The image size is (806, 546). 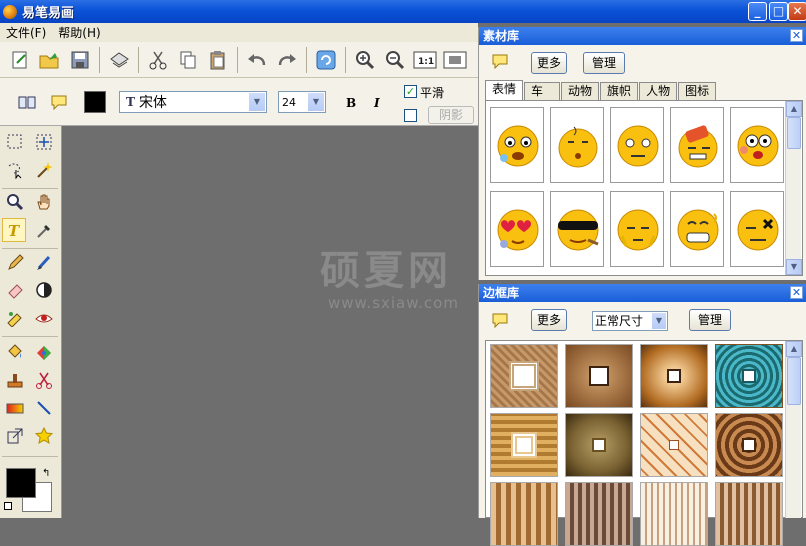 What do you see at coordinates (21, 483) in the screenshot?
I see `foreground-color-swatch` at bounding box center [21, 483].